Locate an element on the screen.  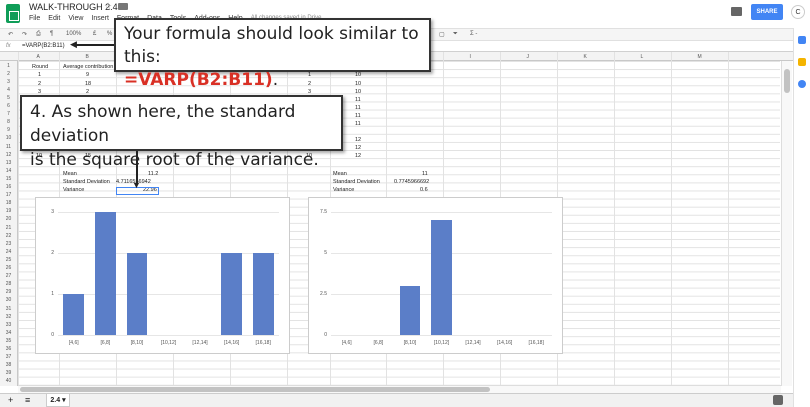
share-button: SHARE is located at coordinates (767, 12).